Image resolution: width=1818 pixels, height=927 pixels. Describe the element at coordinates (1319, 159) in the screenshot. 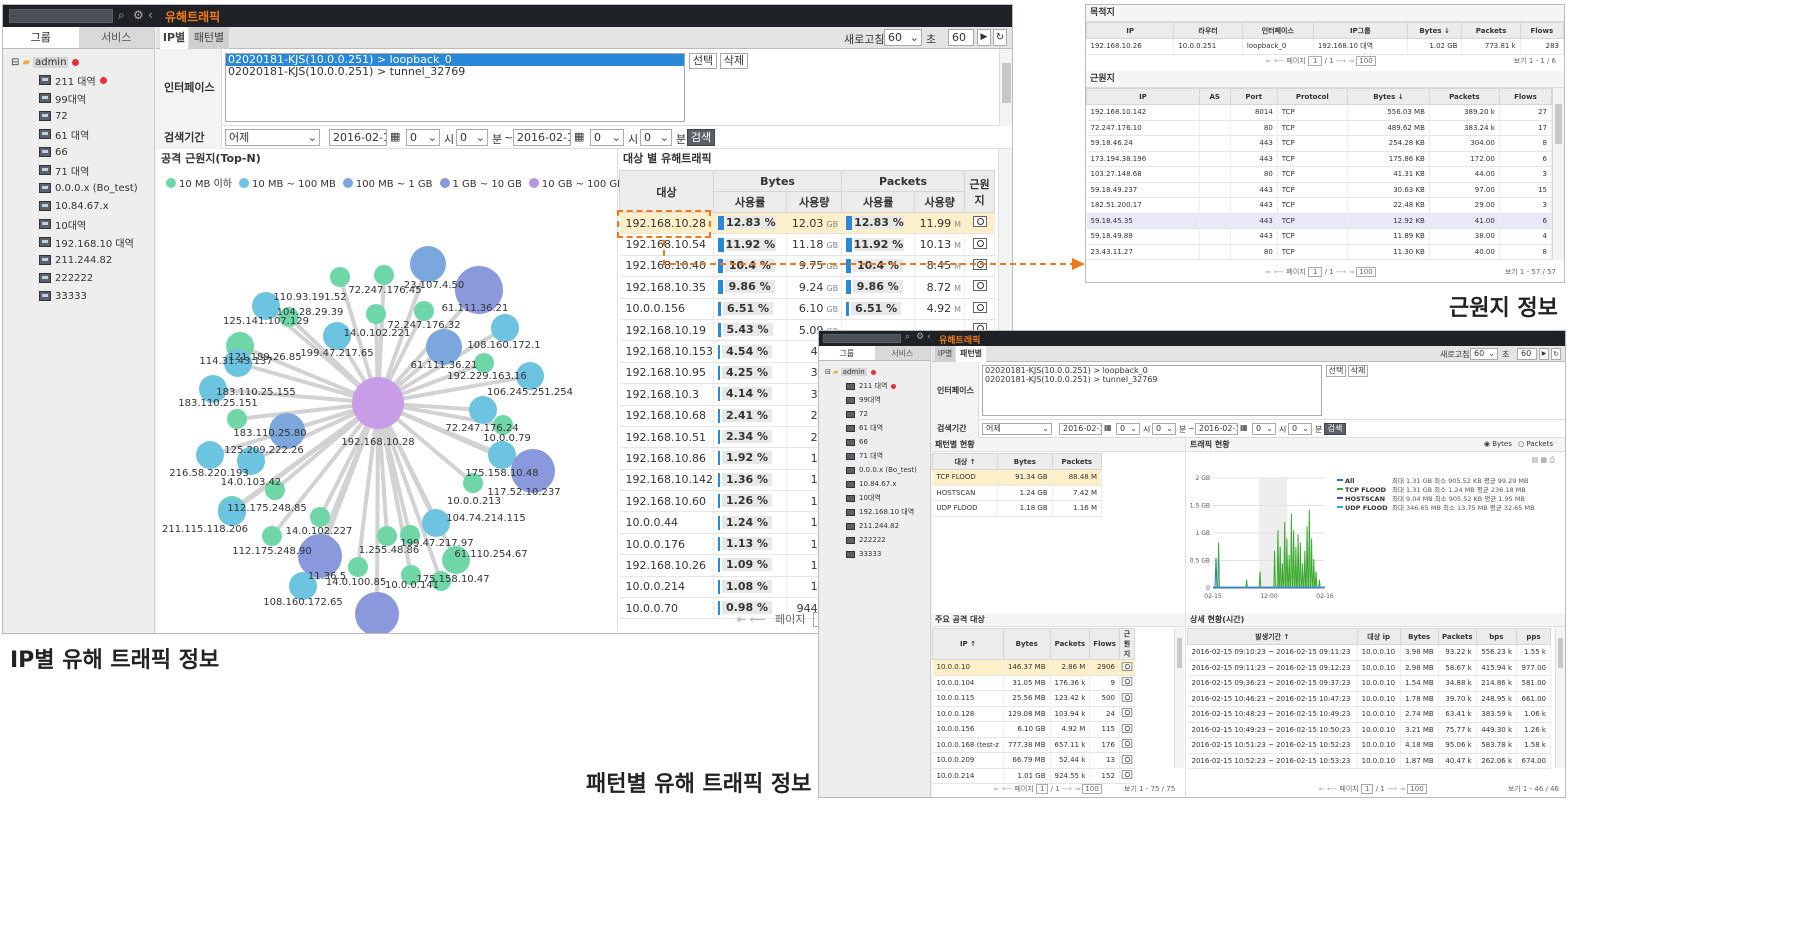

I see `table-row: 173.194.38.196 443 TCP 175.86 KB 172.00 6` at that location.